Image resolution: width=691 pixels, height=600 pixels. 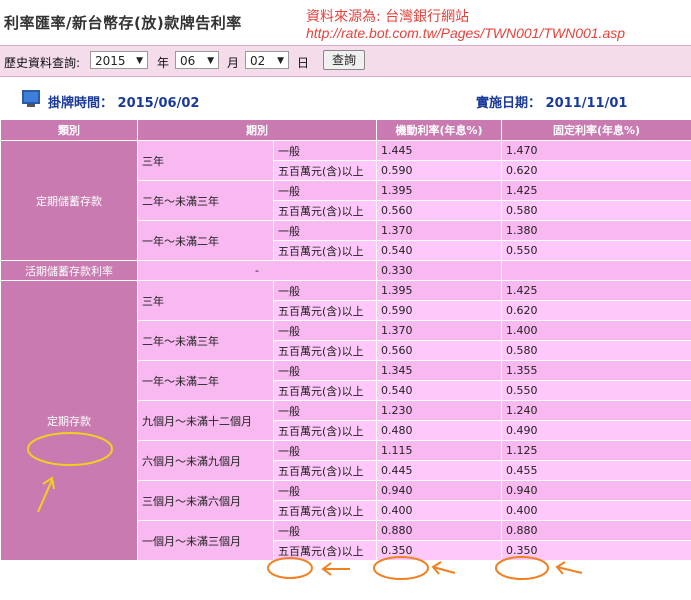 What do you see at coordinates (596, 150) in the screenshot?
I see `fixed-rate-cell: 1.470` at bounding box center [596, 150].